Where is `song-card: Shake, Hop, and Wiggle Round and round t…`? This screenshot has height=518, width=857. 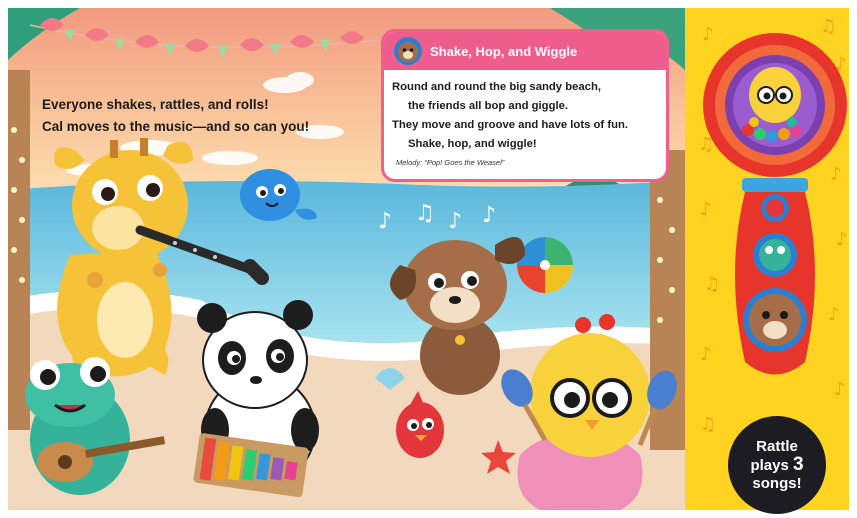
song-card: Shake, Hop, and Wiggle Round and round t… is located at coordinates (525, 105).